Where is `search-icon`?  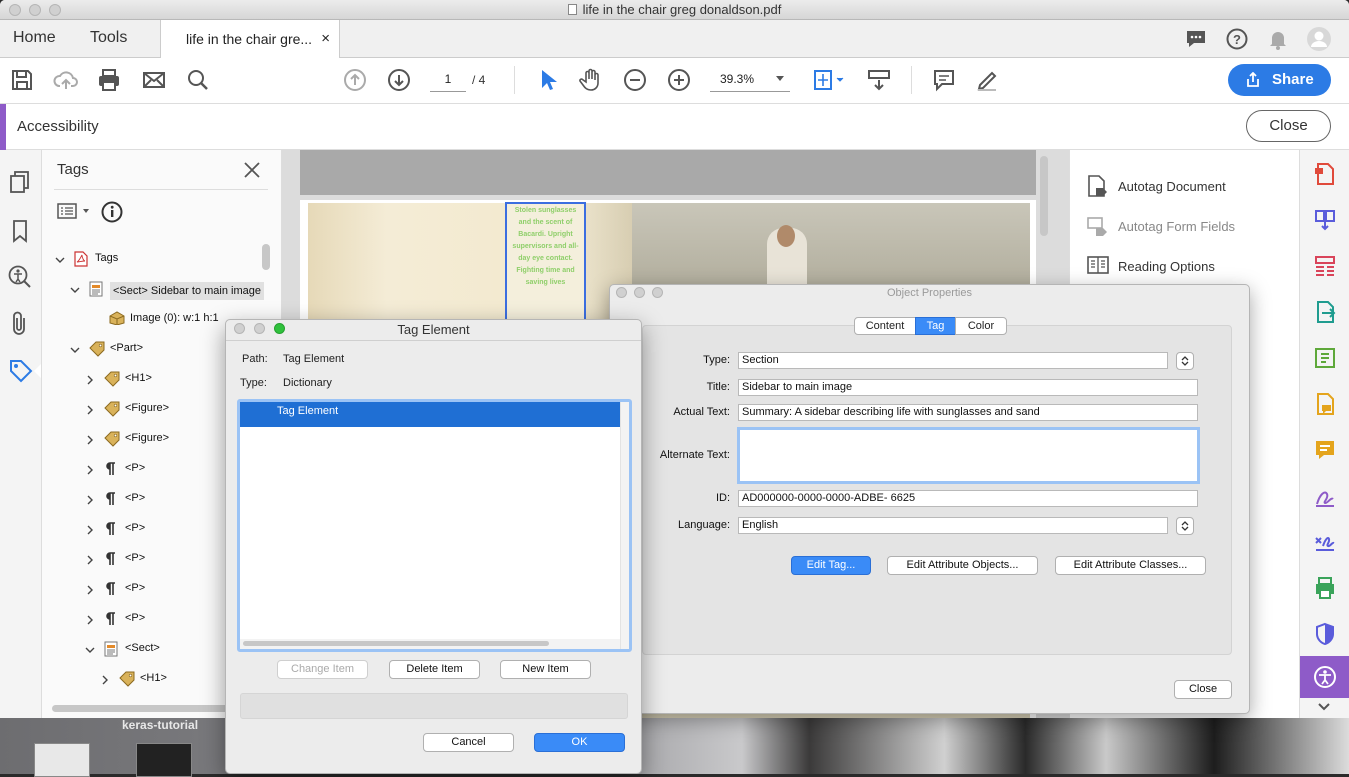 search-icon is located at coordinates (198, 80).